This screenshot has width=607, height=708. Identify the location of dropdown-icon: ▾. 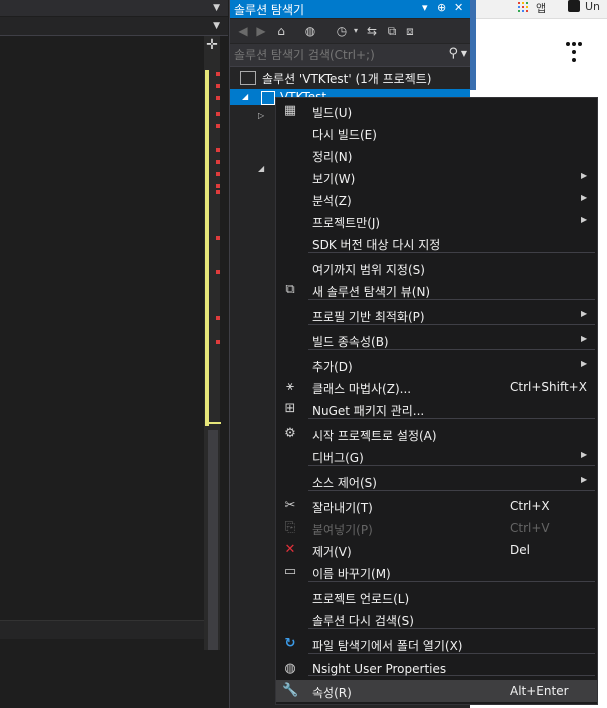
(425, 7).